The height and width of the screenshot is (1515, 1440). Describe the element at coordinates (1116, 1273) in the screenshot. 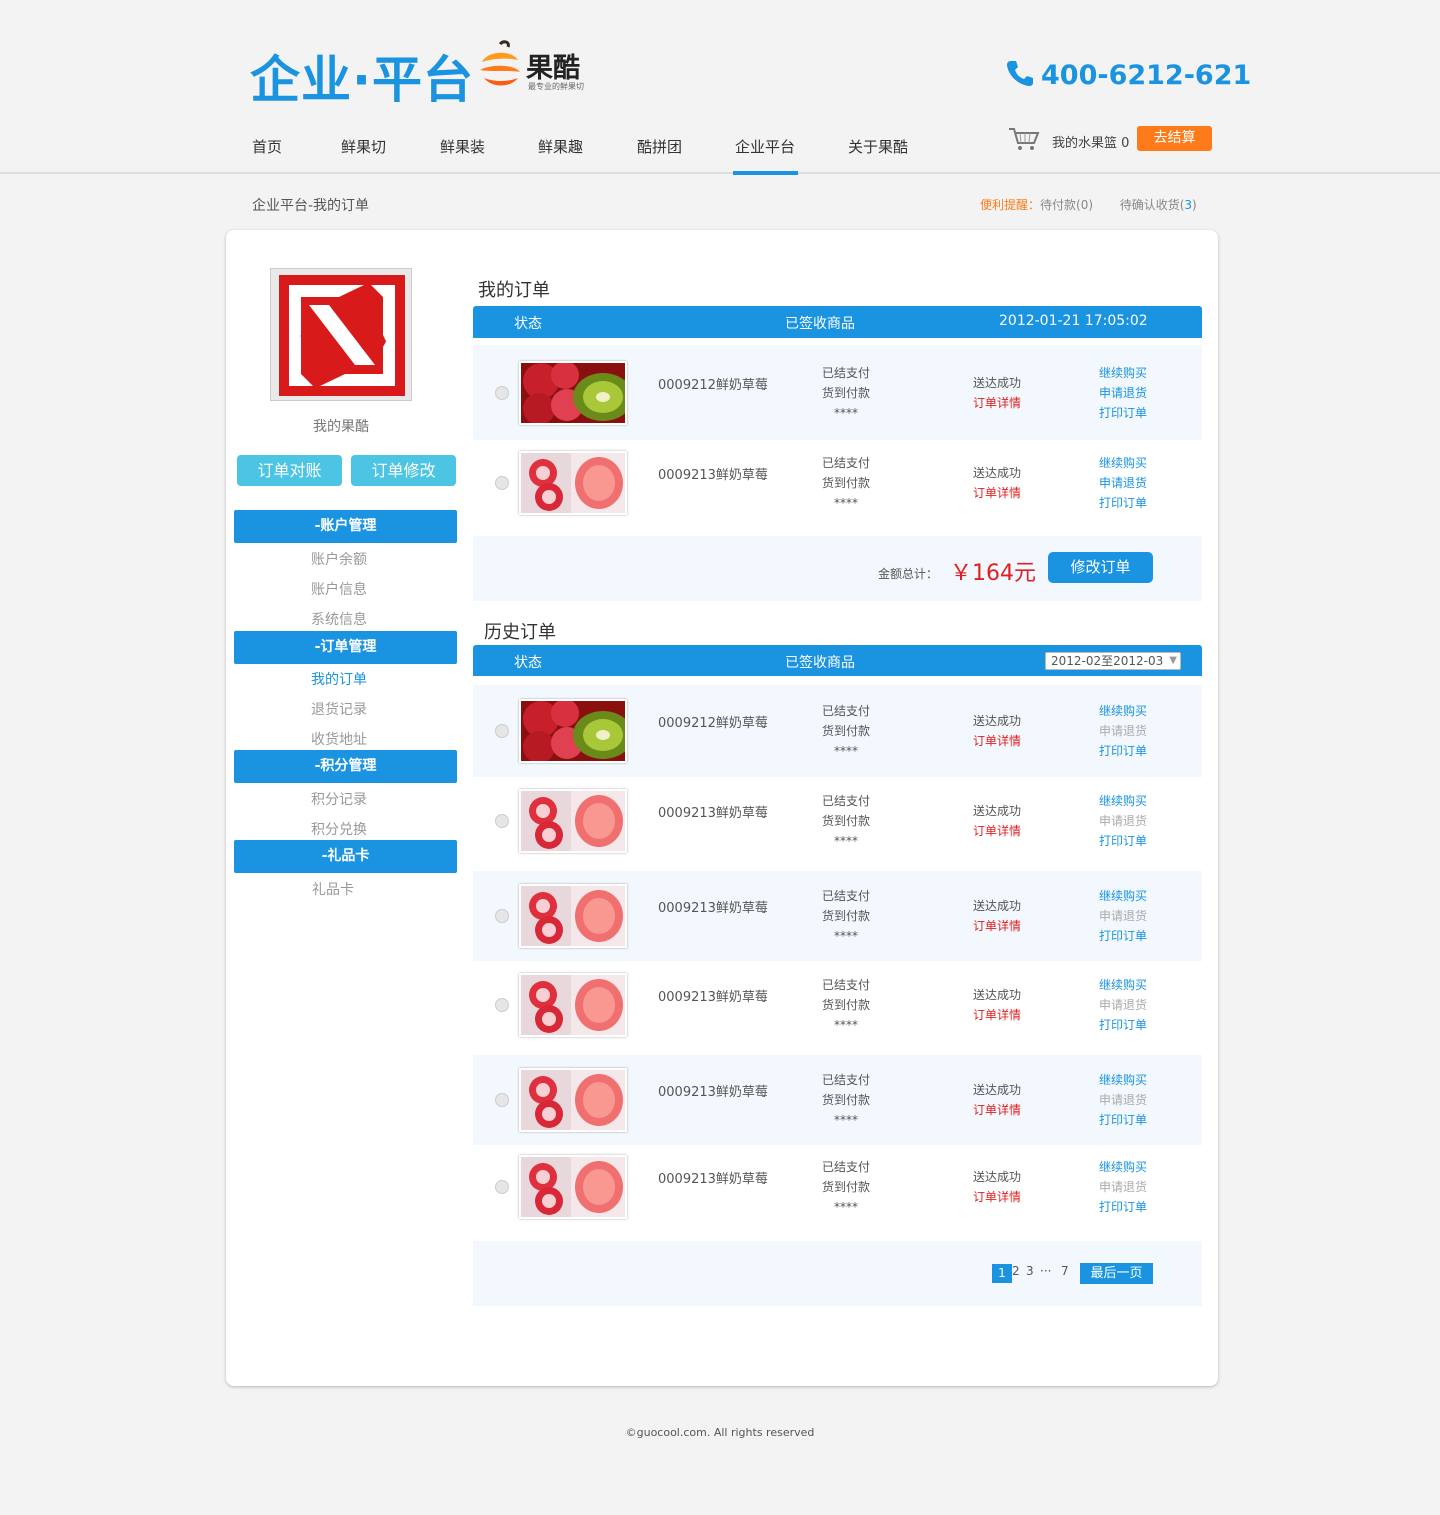

I see `last-page-button: 最后一页` at that location.